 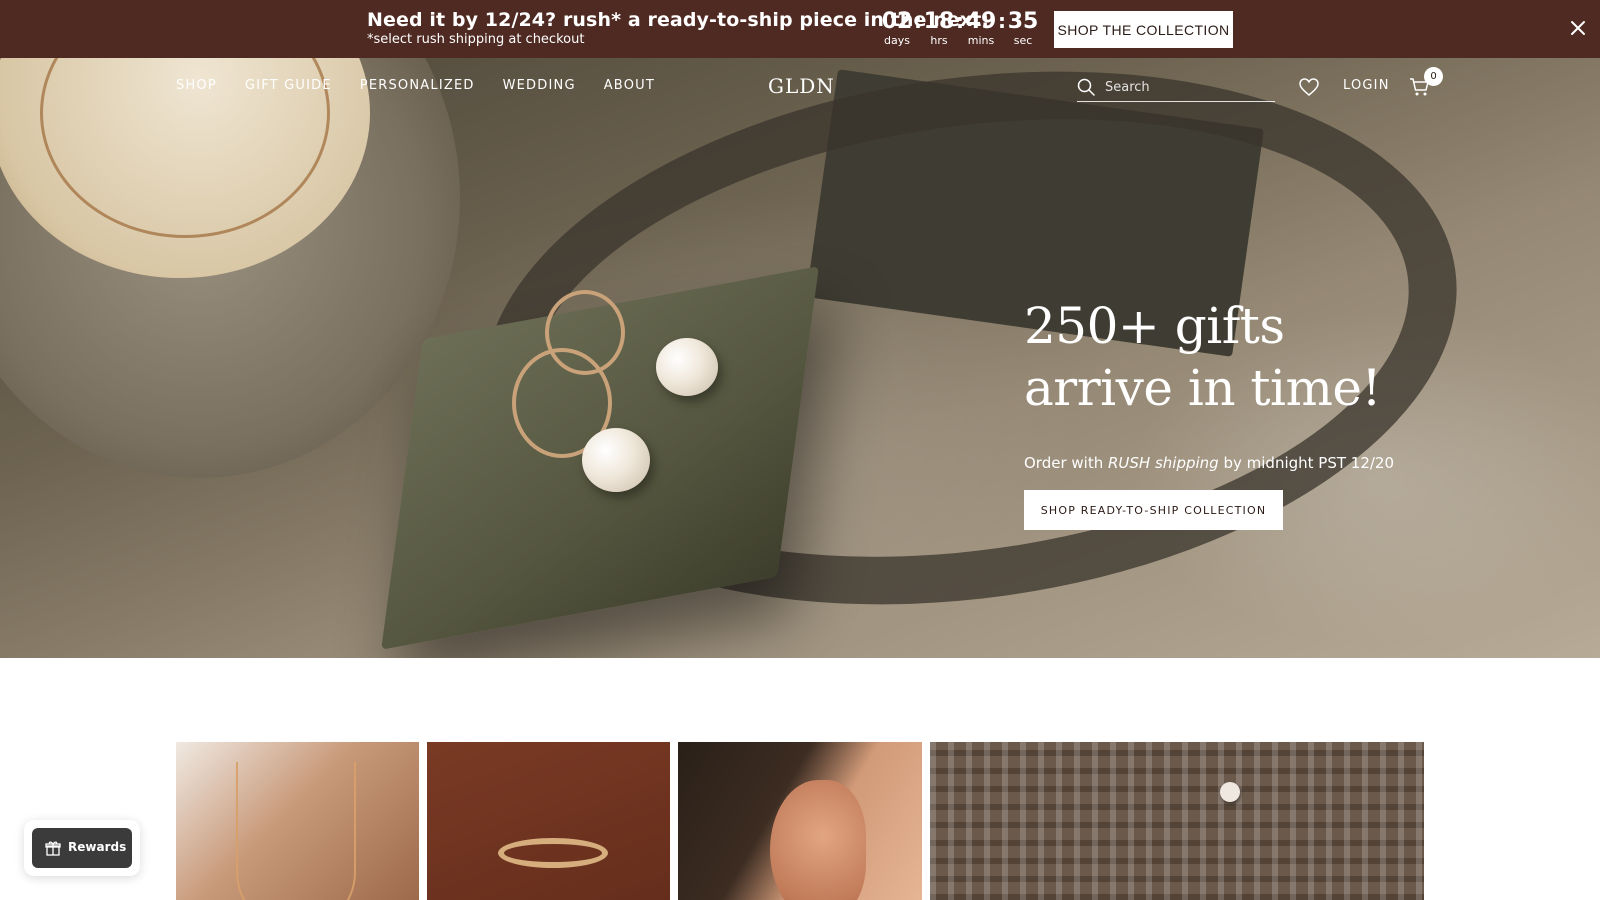 I want to click on countdown-hours: 18 hrs, so click(x=939, y=28).